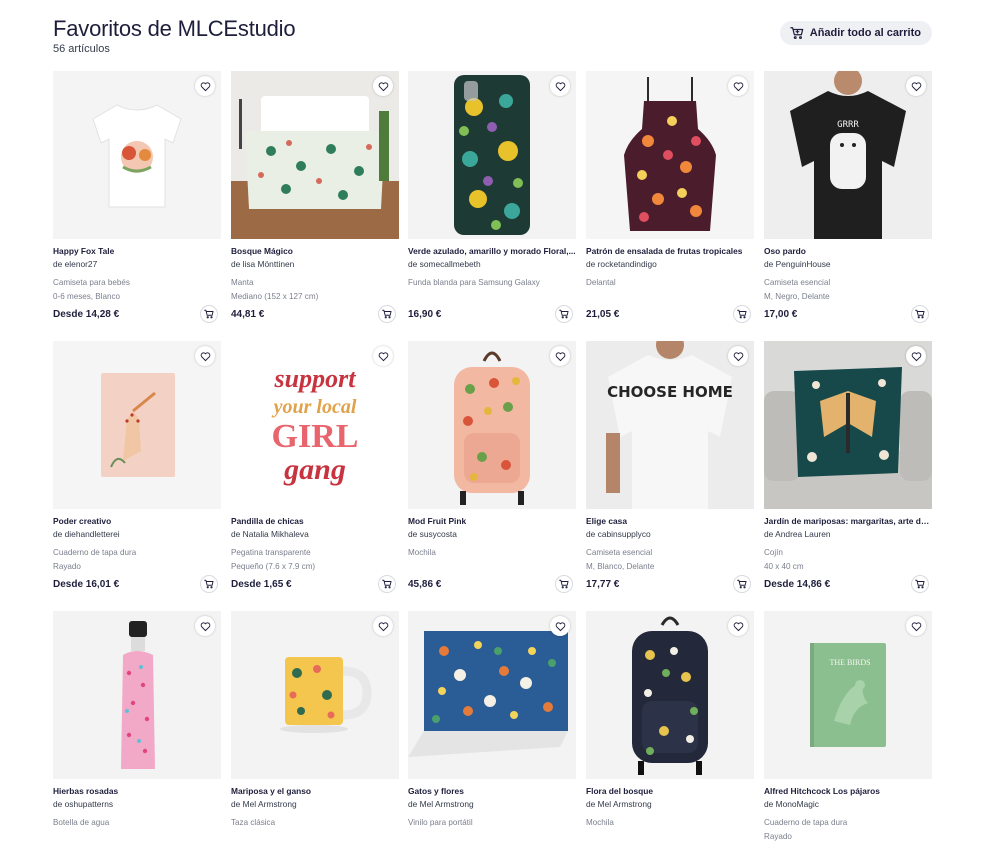 The width and height of the screenshot is (1000, 844). Describe the element at coordinates (848, 155) in the screenshot. I see `product-image: GRRR` at that location.